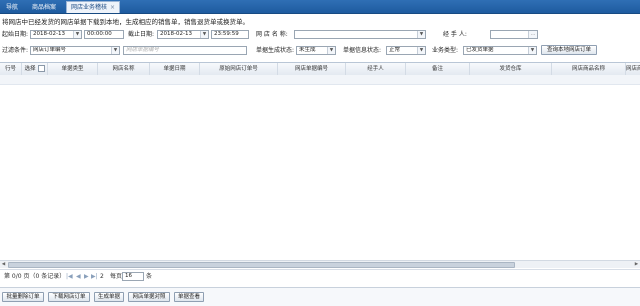  Describe the element at coordinates (73, 69) in the screenshot. I see `col-doc-type: 单据类型` at that location.